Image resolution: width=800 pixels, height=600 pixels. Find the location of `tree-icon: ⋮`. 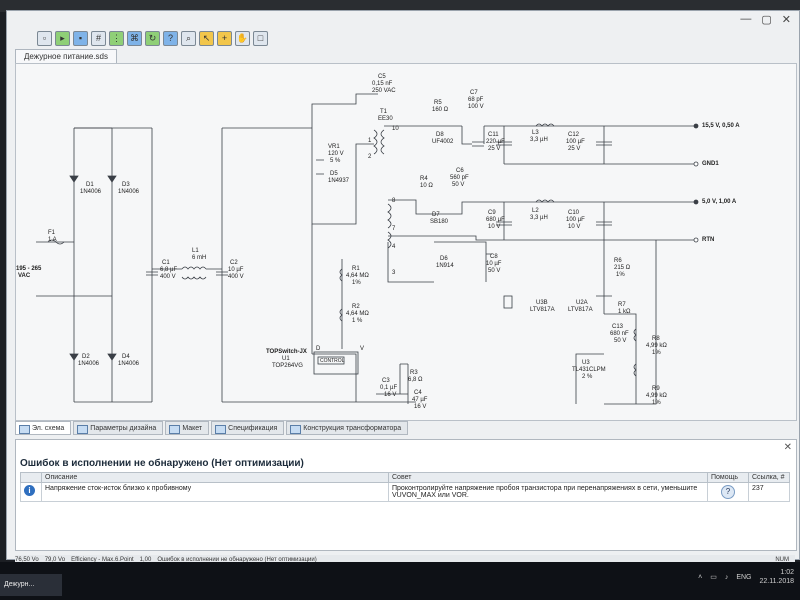

tree-icon: ⋮ is located at coordinates (116, 38).